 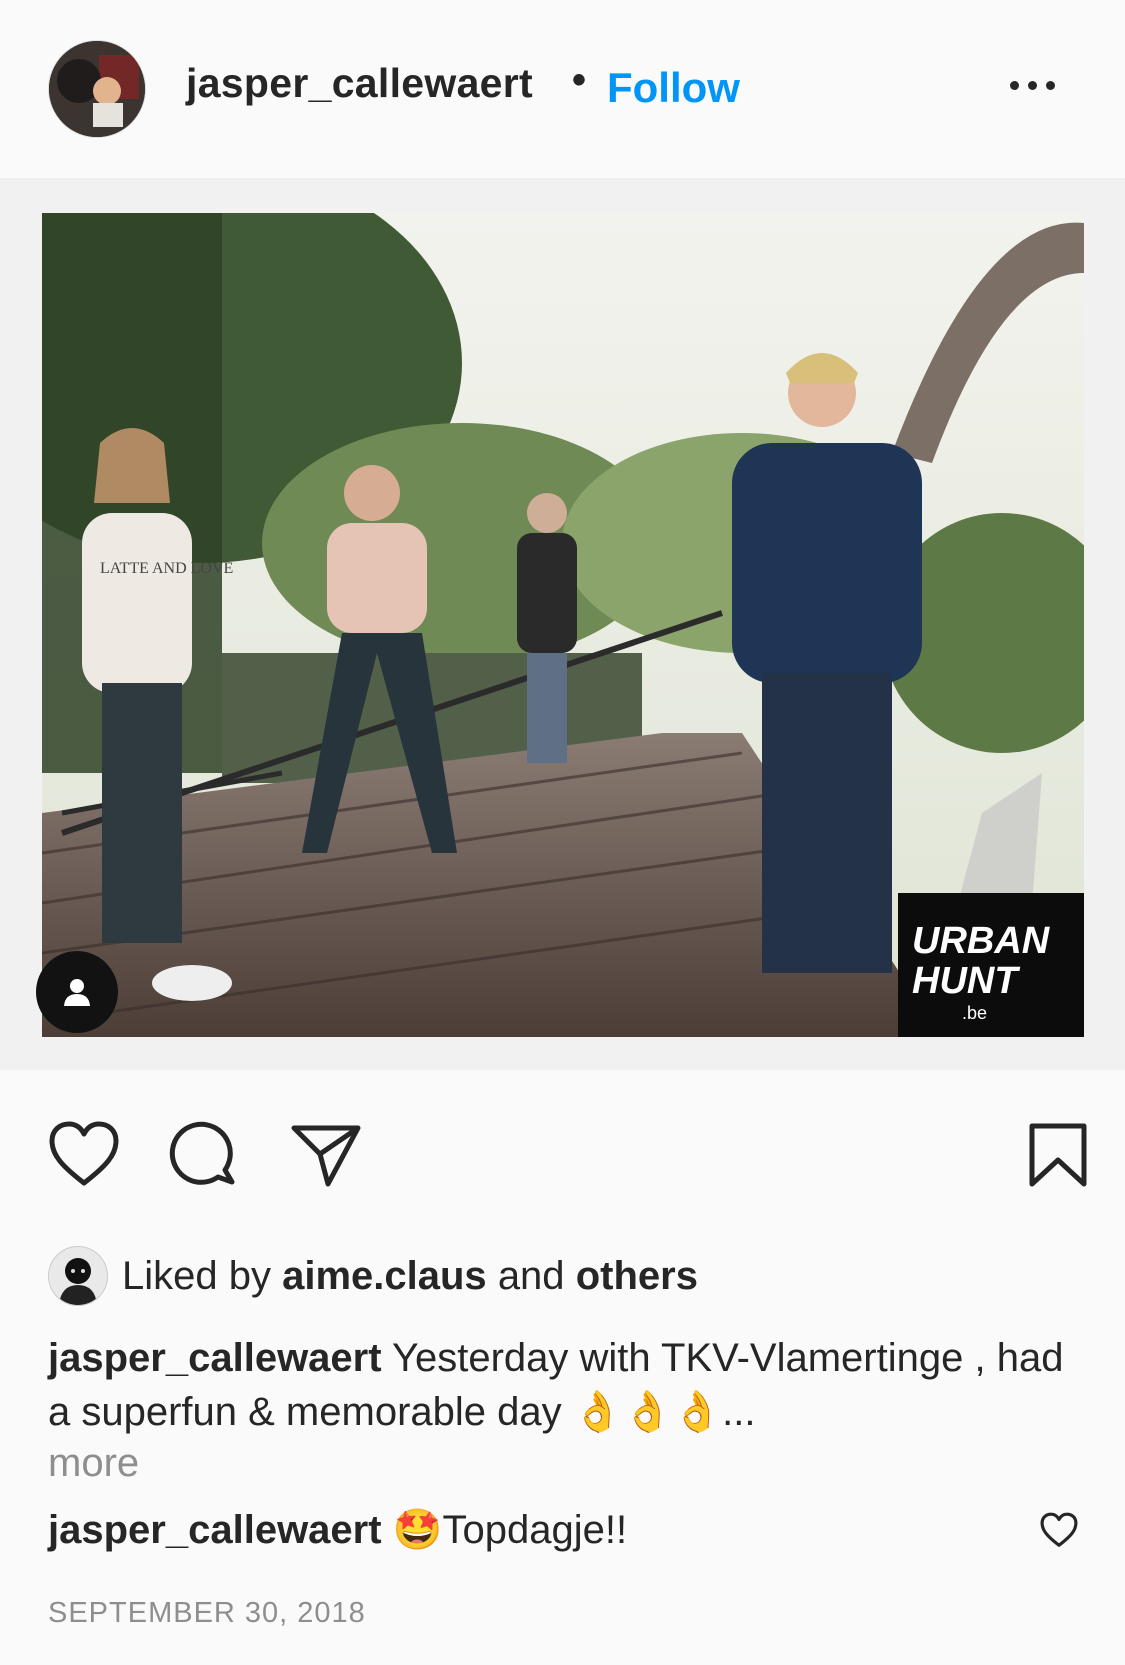 I want to click on post-header: jasper_callewaert • Follow, so click(x=562, y=90).